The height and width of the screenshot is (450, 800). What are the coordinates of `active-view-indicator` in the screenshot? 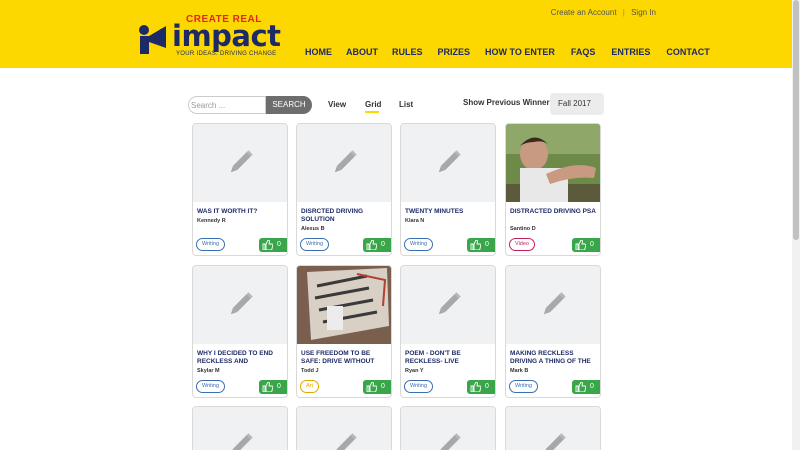 It's located at (372, 112).